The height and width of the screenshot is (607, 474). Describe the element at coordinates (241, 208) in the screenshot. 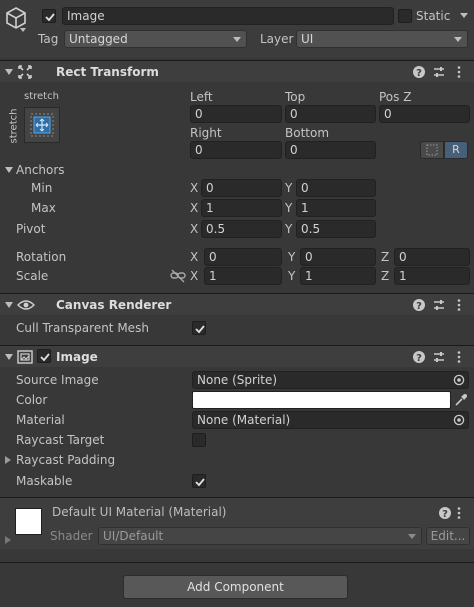

I see `anchor-max-x-field: 1` at that location.